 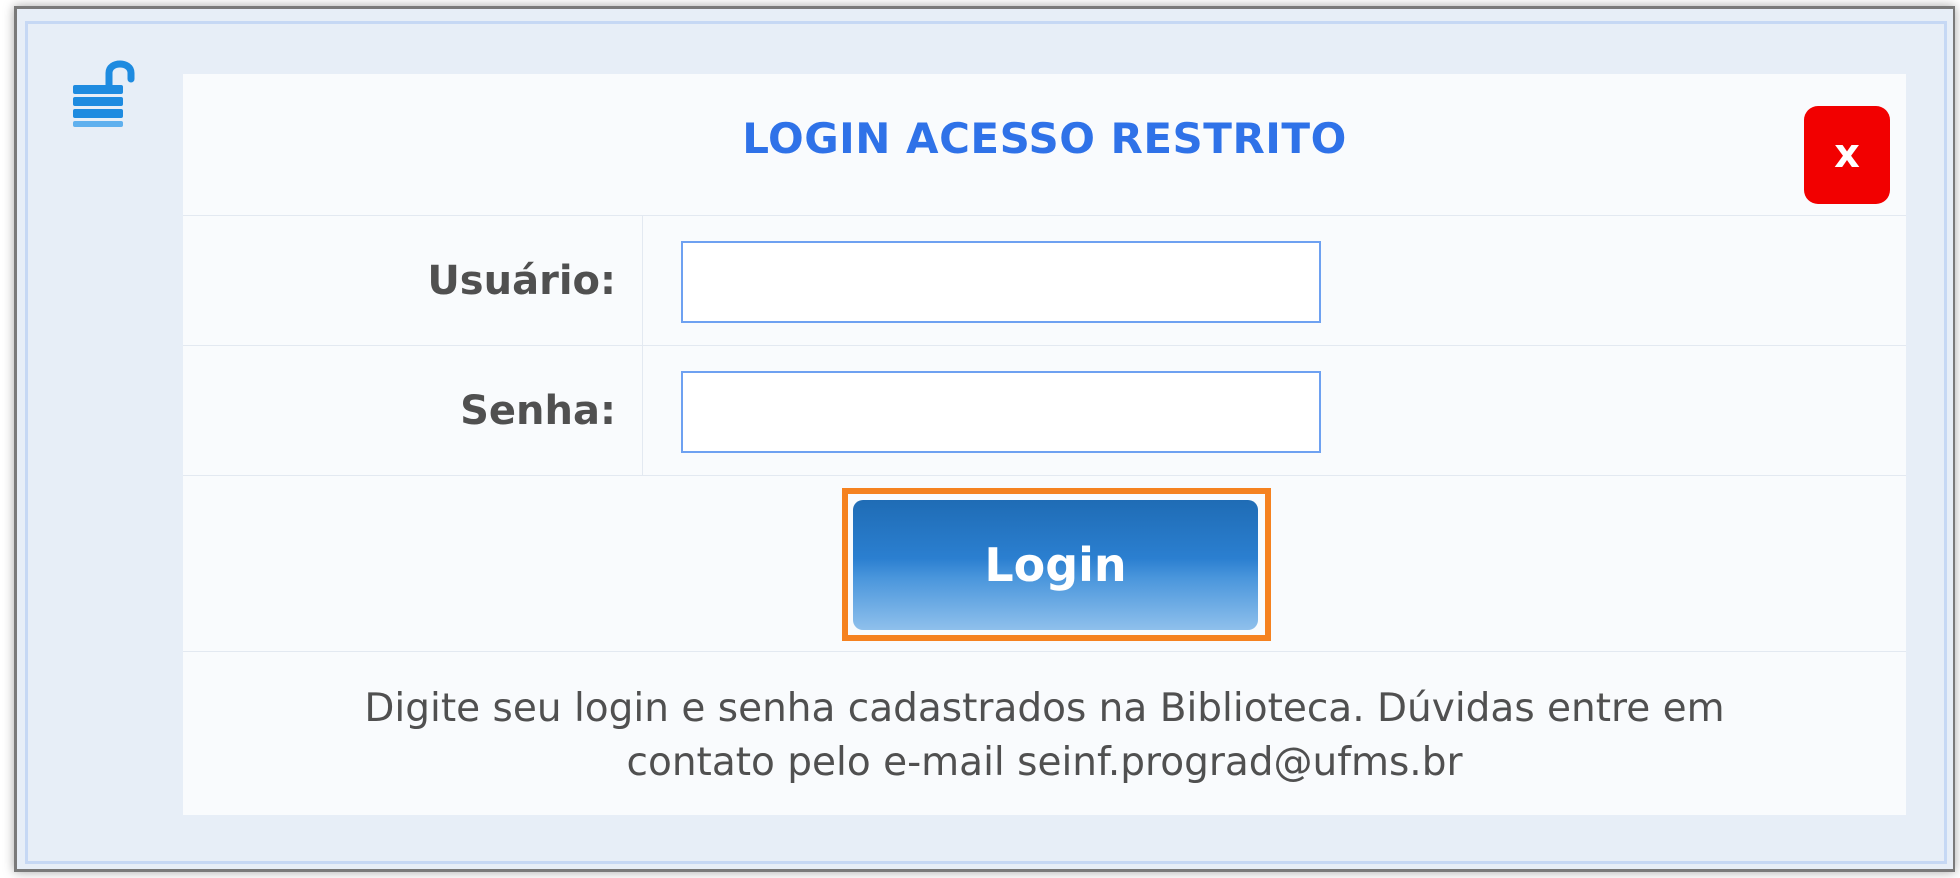 I want to click on unlocked-padlock-icon, so click(x=104, y=93).